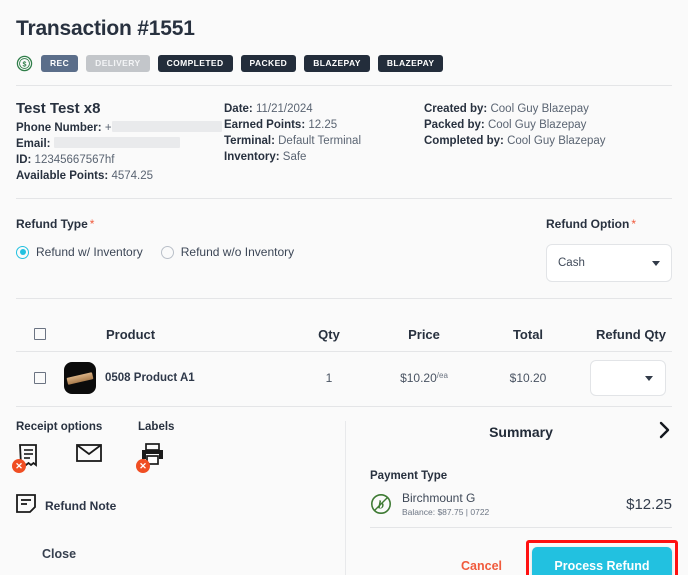 This screenshot has width=688, height=575. What do you see at coordinates (118, 63) in the screenshot?
I see `status-badge: DELIVERY` at bounding box center [118, 63].